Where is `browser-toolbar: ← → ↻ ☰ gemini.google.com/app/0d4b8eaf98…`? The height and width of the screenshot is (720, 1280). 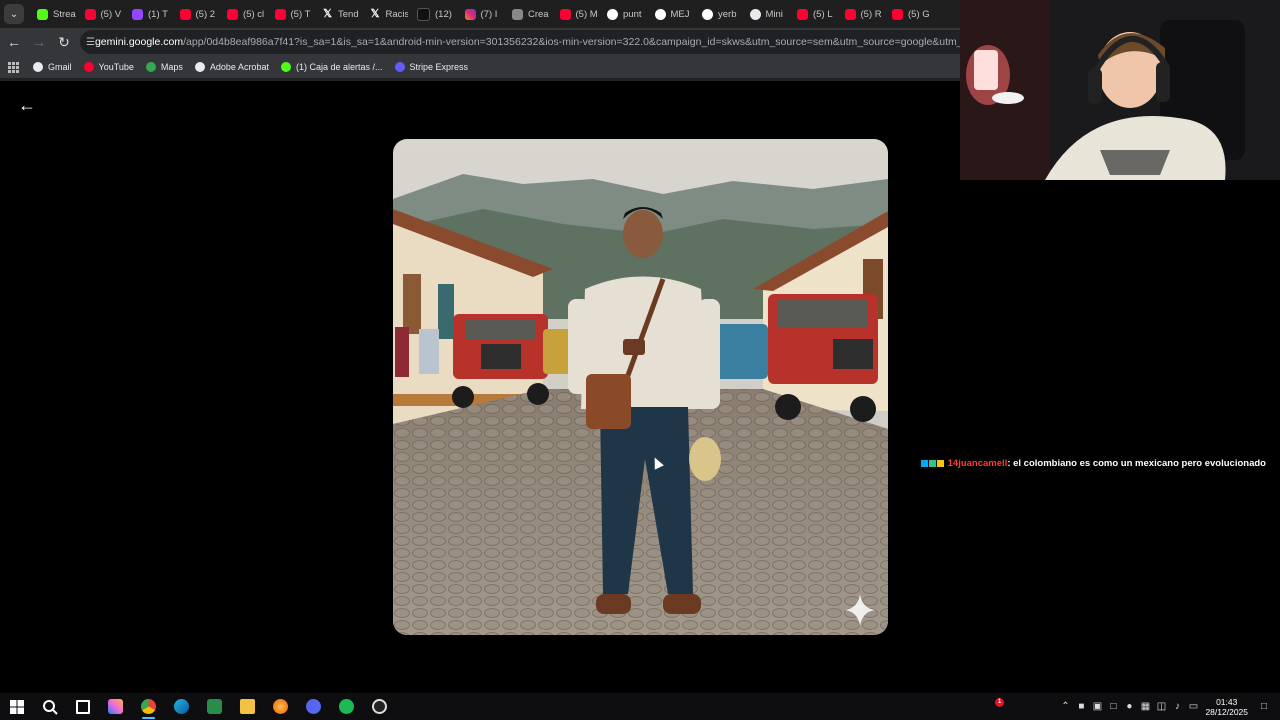
browser-toolbar: ← → ↻ ☰ gemini.google.com/app/0d4b8eaf98… is located at coordinates (485, 42).